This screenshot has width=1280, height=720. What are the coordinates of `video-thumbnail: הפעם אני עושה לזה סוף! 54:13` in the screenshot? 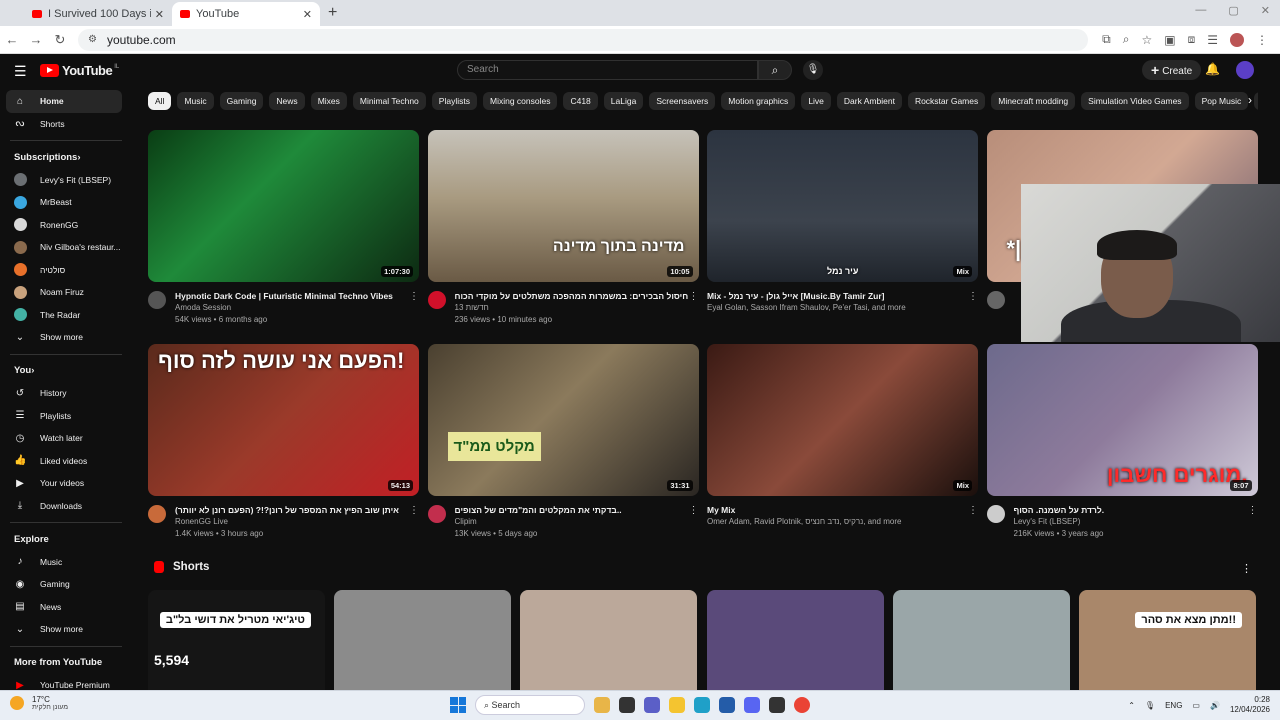 It's located at (283, 420).